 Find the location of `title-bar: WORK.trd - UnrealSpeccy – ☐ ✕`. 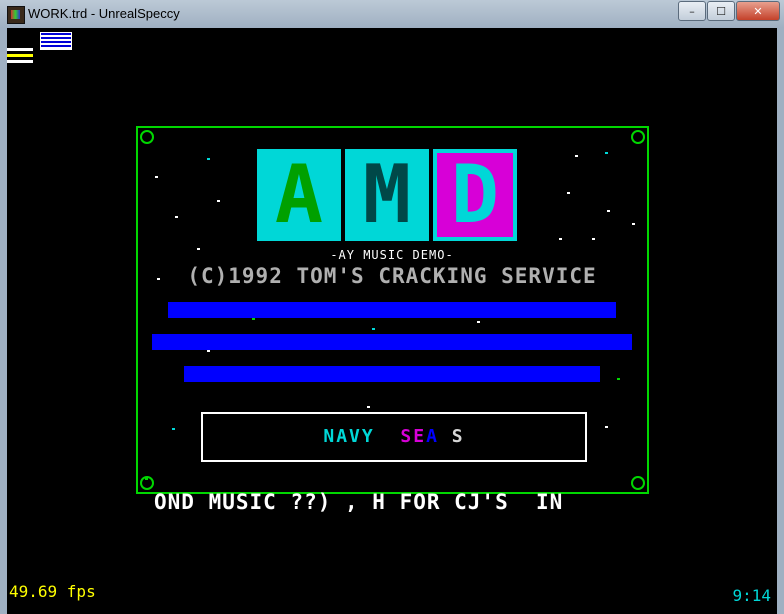

title-bar: WORK.trd - UnrealSpeccy – ☐ ✕ is located at coordinates (392, 14).